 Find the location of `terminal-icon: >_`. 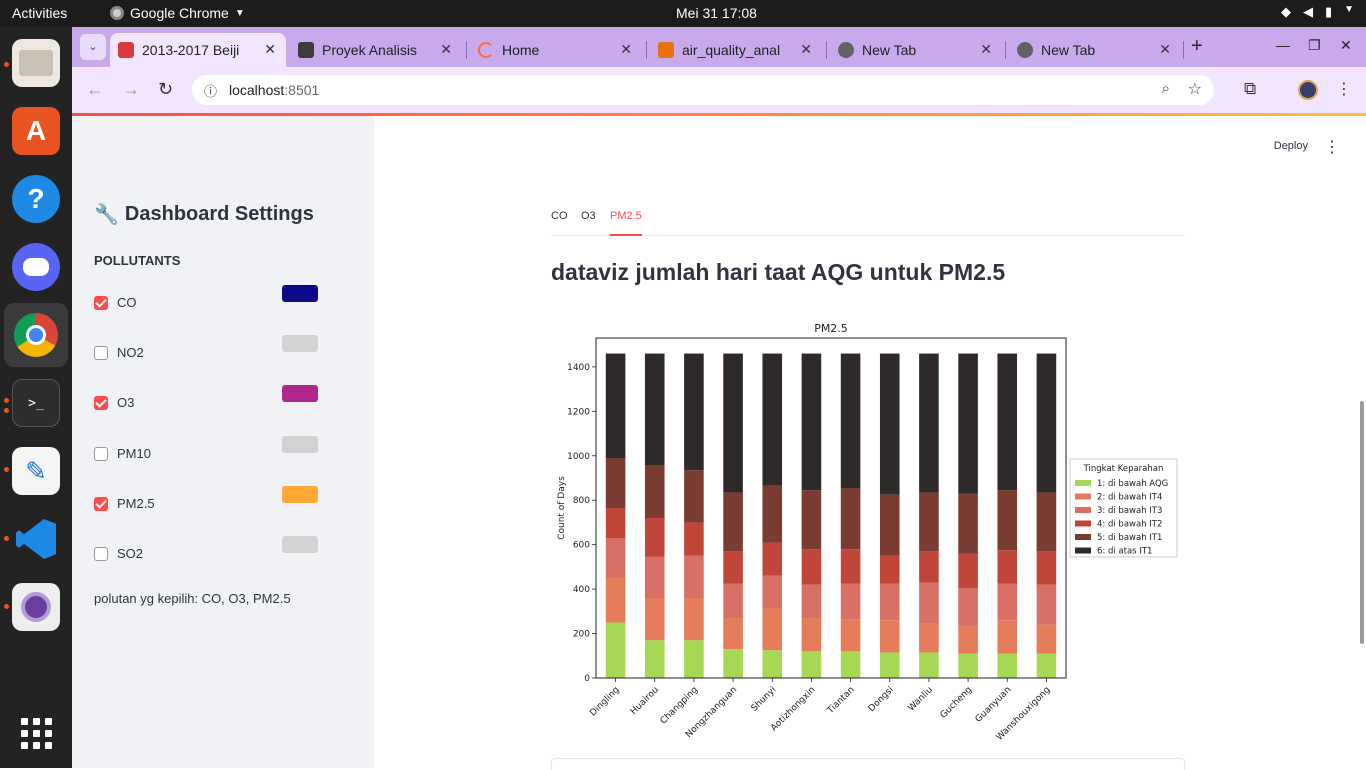

terminal-icon: >_ is located at coordinates (36, 403).